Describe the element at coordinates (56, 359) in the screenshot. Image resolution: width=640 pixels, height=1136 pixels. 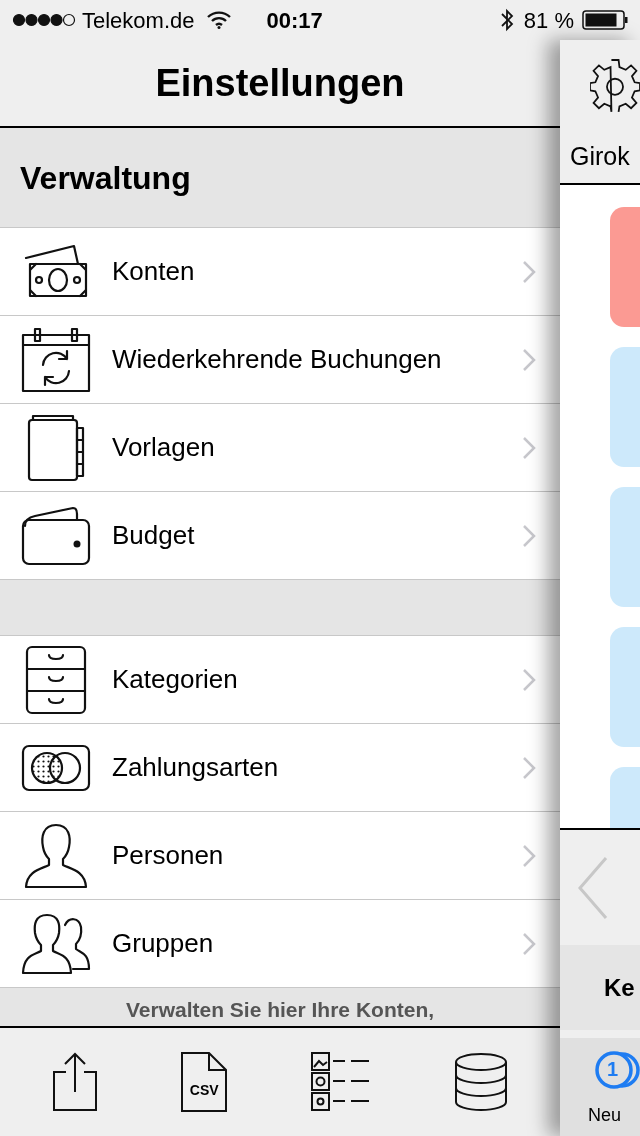
I see `calendar-repeat-icon` at that location.